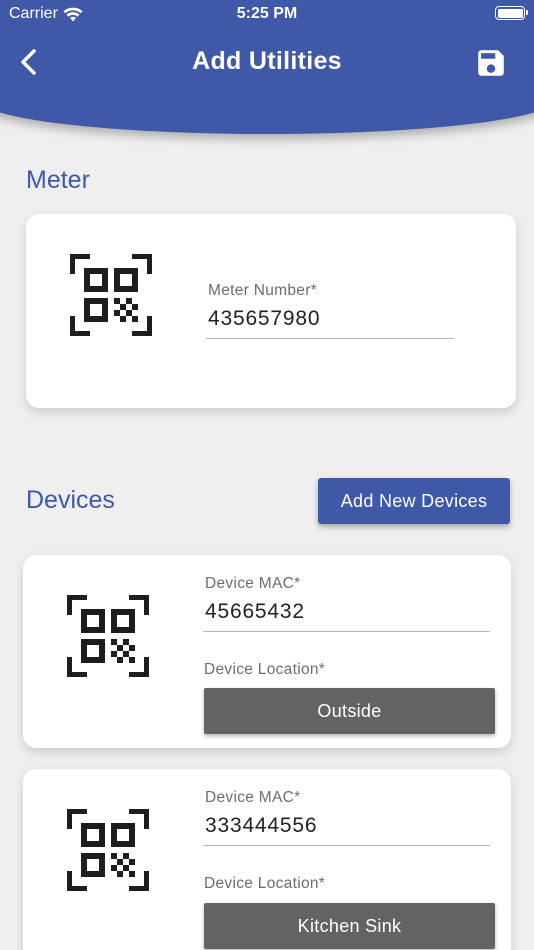 This screenshot has height=950, width=534. What do you see at coordinates (349, 926) in the screenshot?
I see `device-location-button: Kitchen Sink` at bounding box center [349, 926].